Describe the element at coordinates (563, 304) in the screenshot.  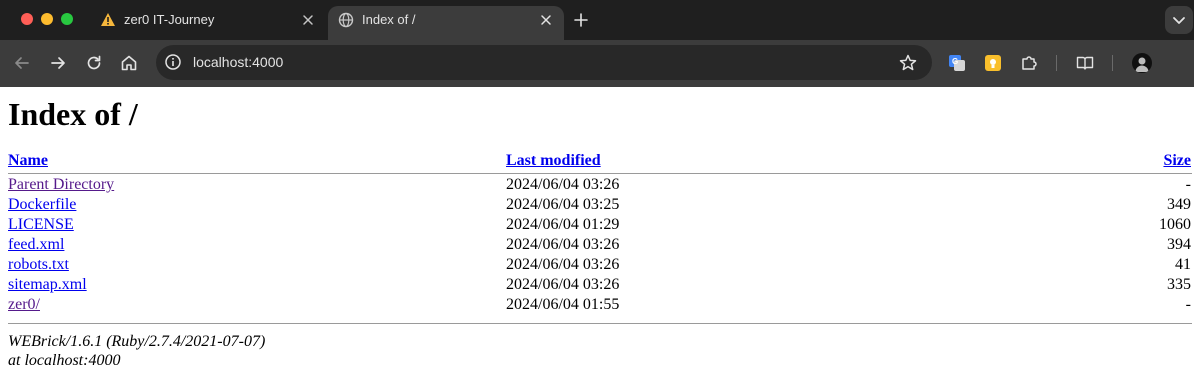
I see `last-modified-cell: 2024/06/04 01:55` at that location.